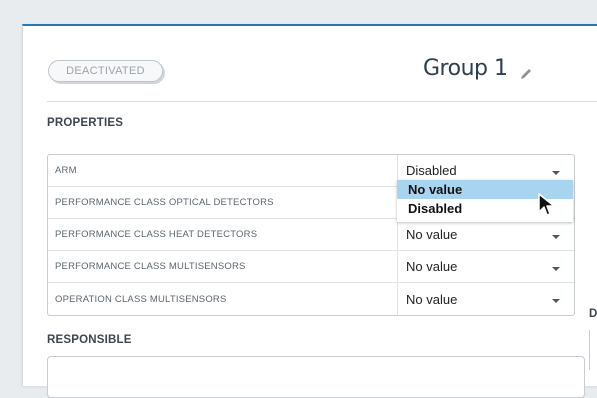 Image resolution: width=597 pixels, height=398 pixels. What do you see at coordinates (431, 170) in the screenshot?
I see `select-value: Disabled` at bounding box center [431, 170].